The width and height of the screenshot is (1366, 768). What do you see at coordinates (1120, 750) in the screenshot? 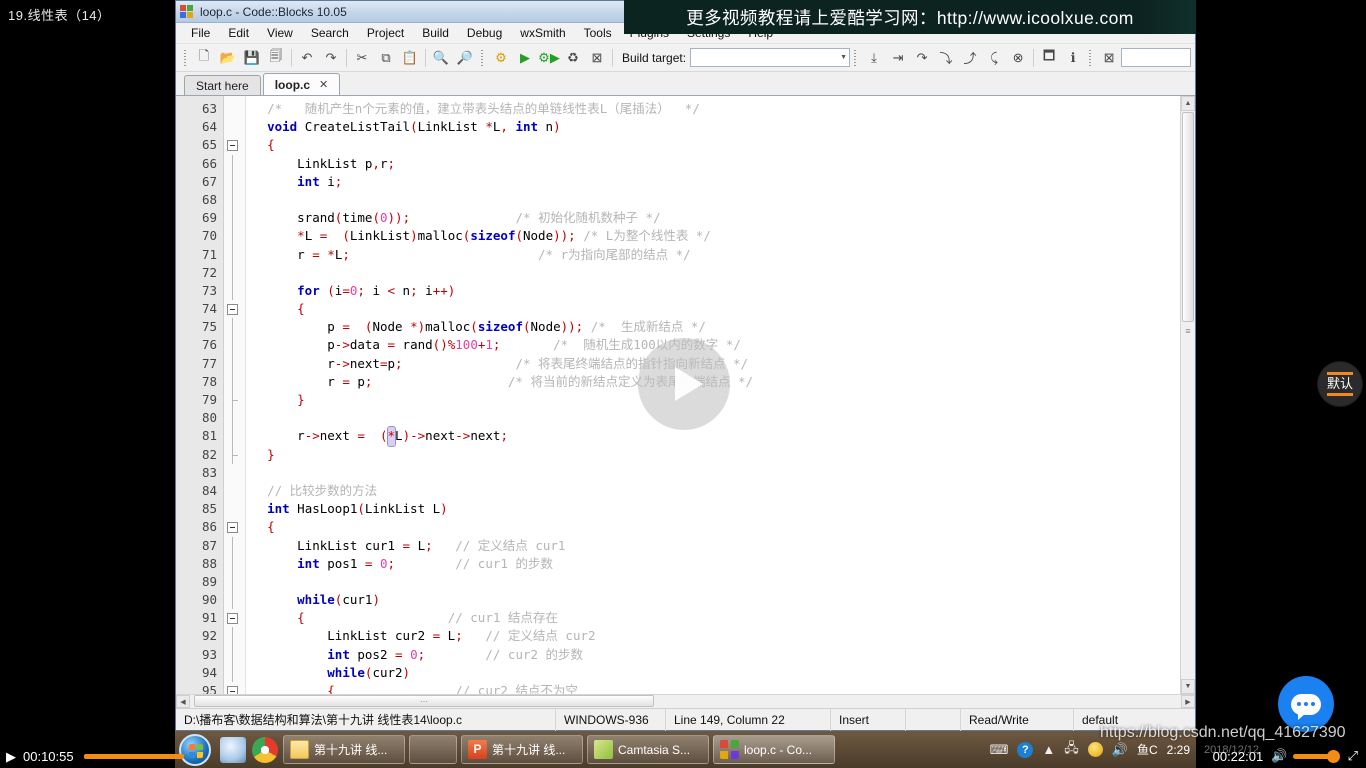
I see `volume-icon: 🔊` at bounding box center [1120, 750].